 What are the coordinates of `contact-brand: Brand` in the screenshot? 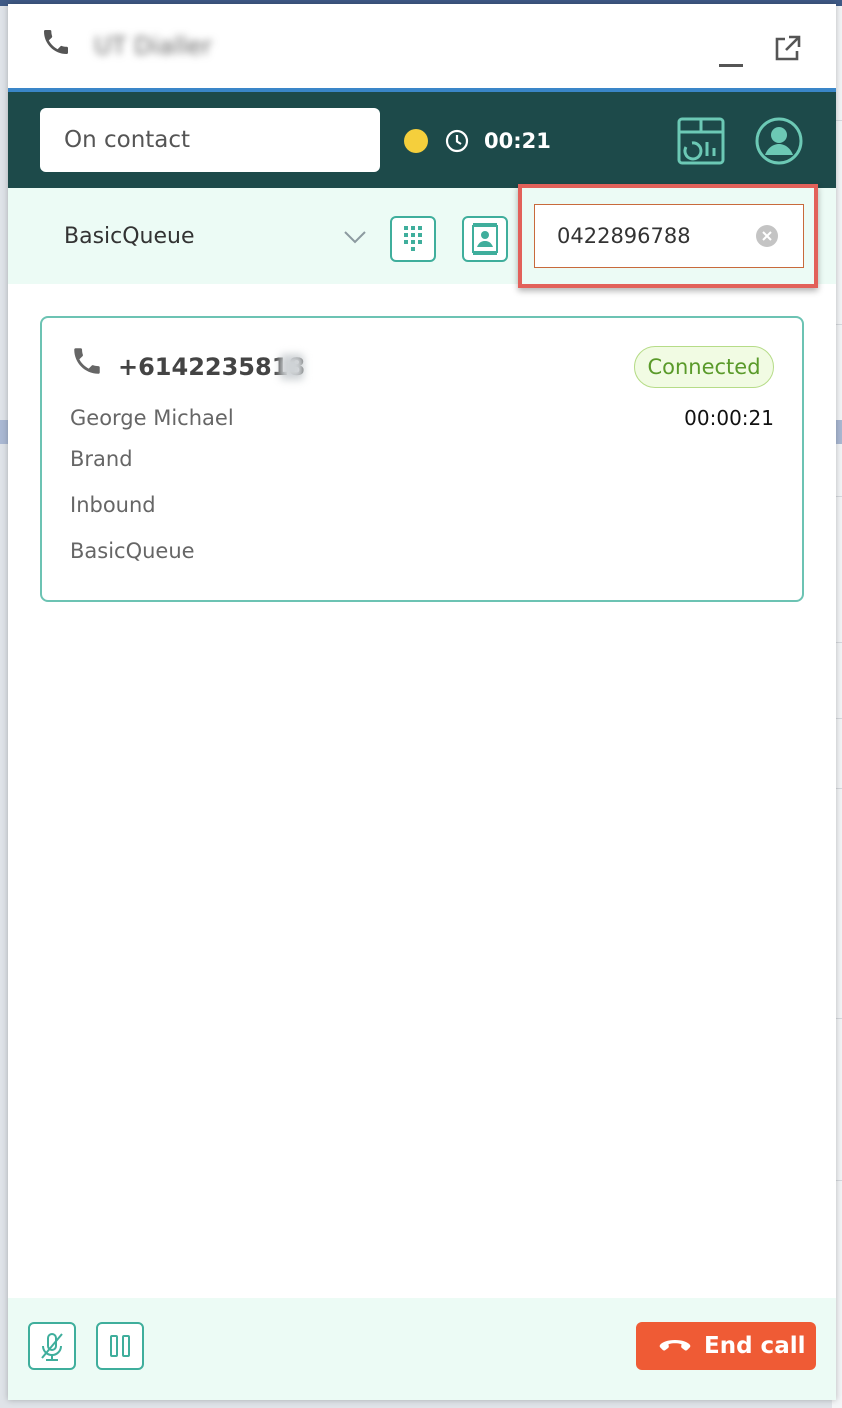 It's located at (101, 459).